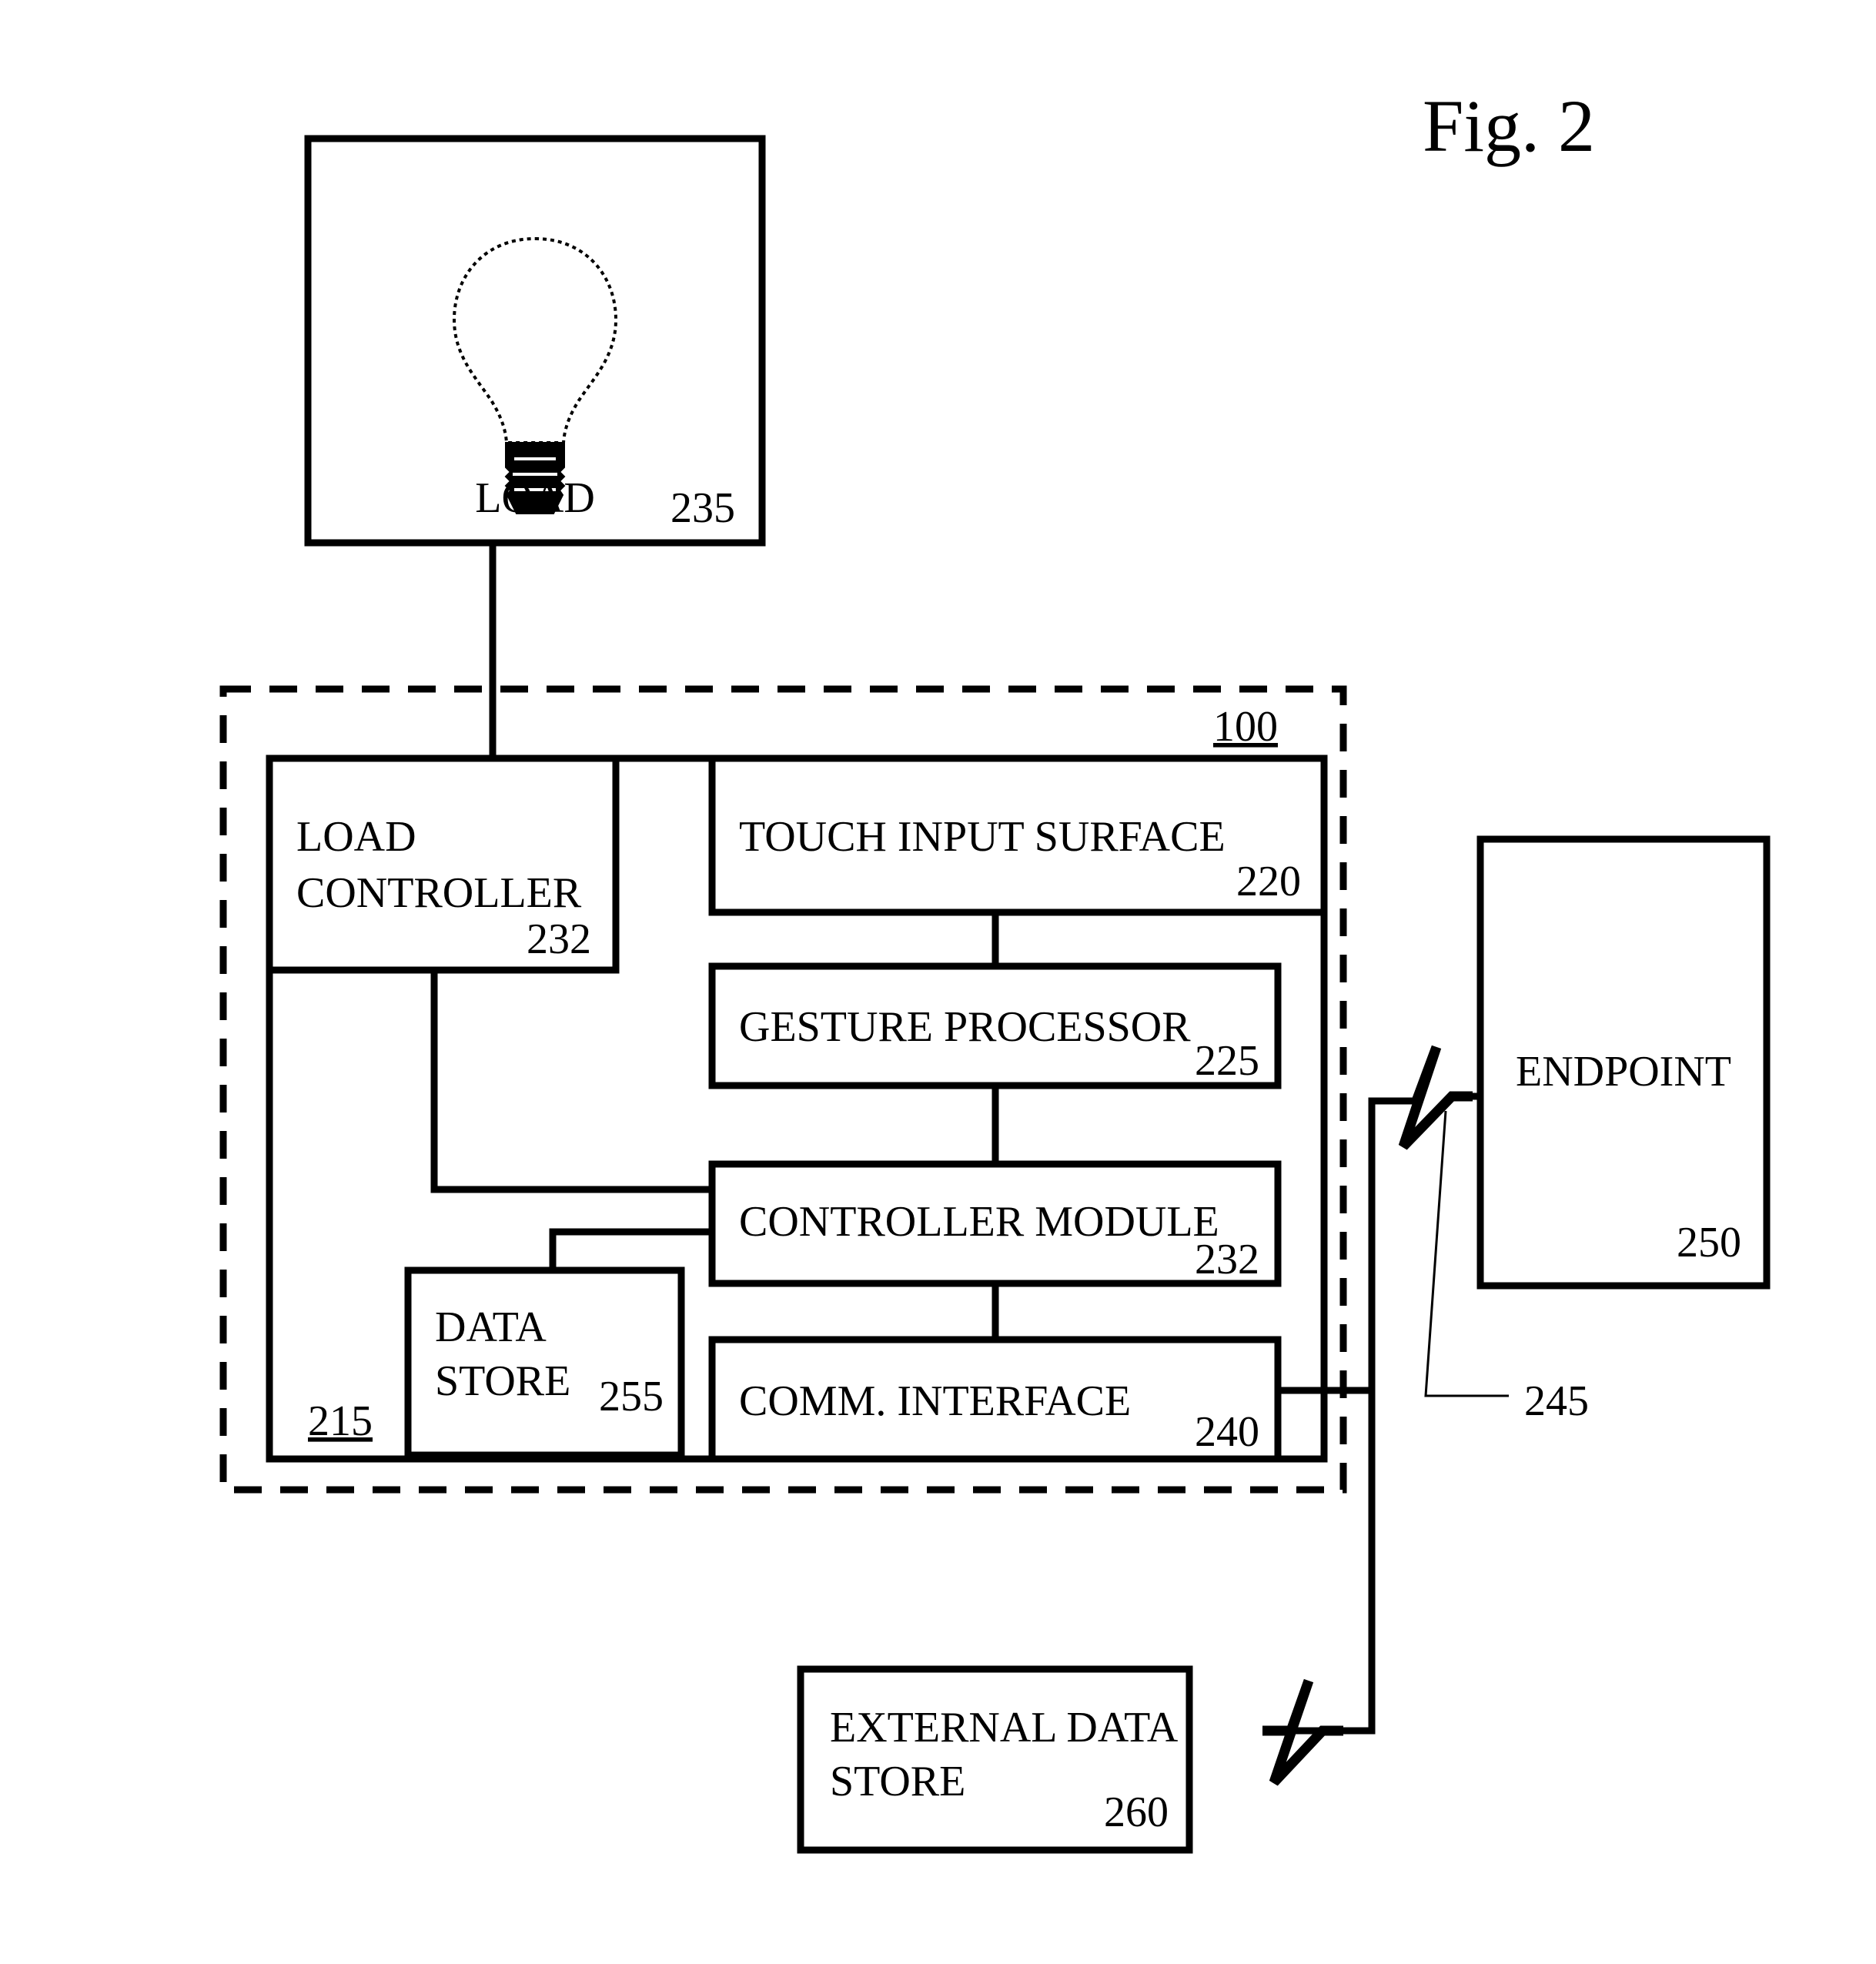 This screenshot has width=1876, height=1964. Describe the element at coordinates (1245, 727) in the screenshot. I see `system-number: 100` at that location.